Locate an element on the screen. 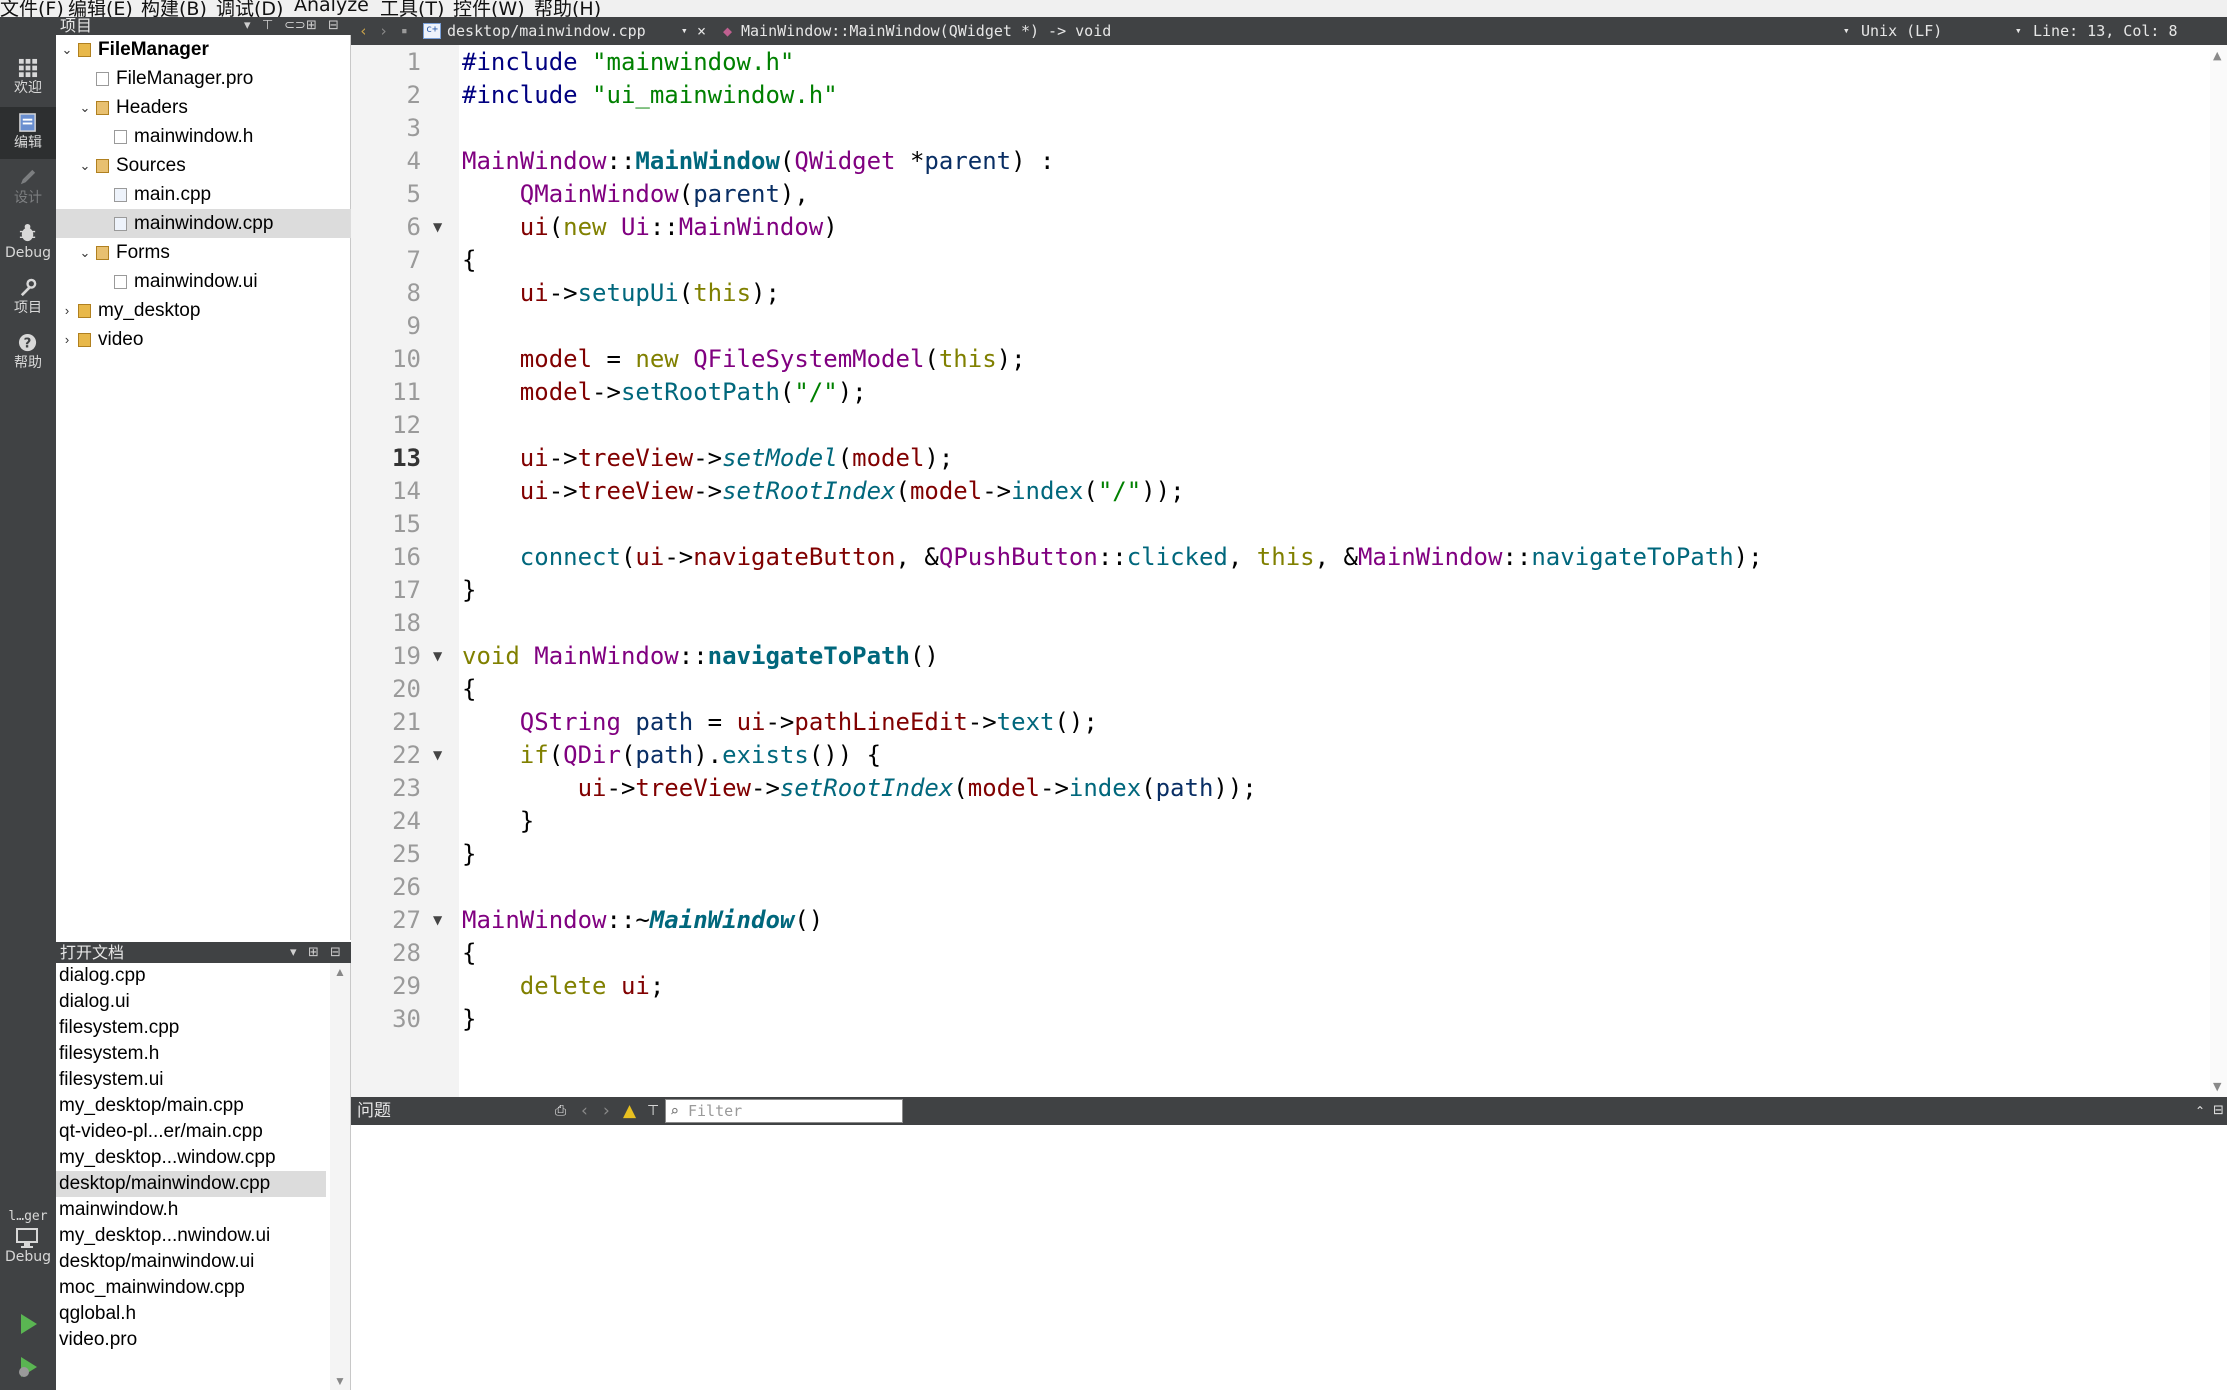 The image size is (2227, 1390). mode-pencil: 设计 is located at coordinates (28, 188).